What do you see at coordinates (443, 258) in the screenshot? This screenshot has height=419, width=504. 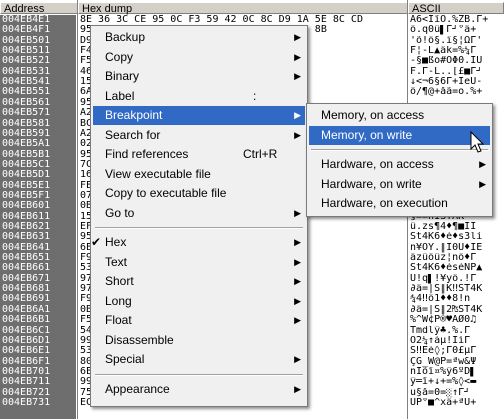 I see `row-ascii: äzüôüz¦nö♦Γ` at bounding box center [443, 258].